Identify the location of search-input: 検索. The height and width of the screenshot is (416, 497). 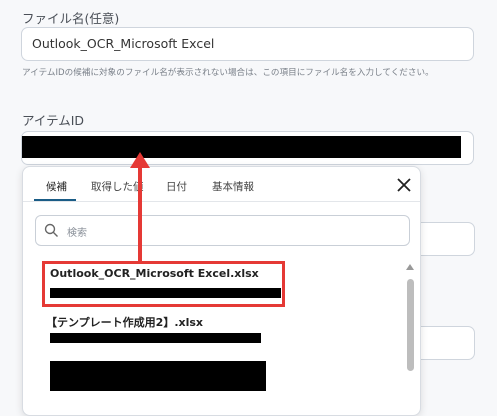
(222, 230).